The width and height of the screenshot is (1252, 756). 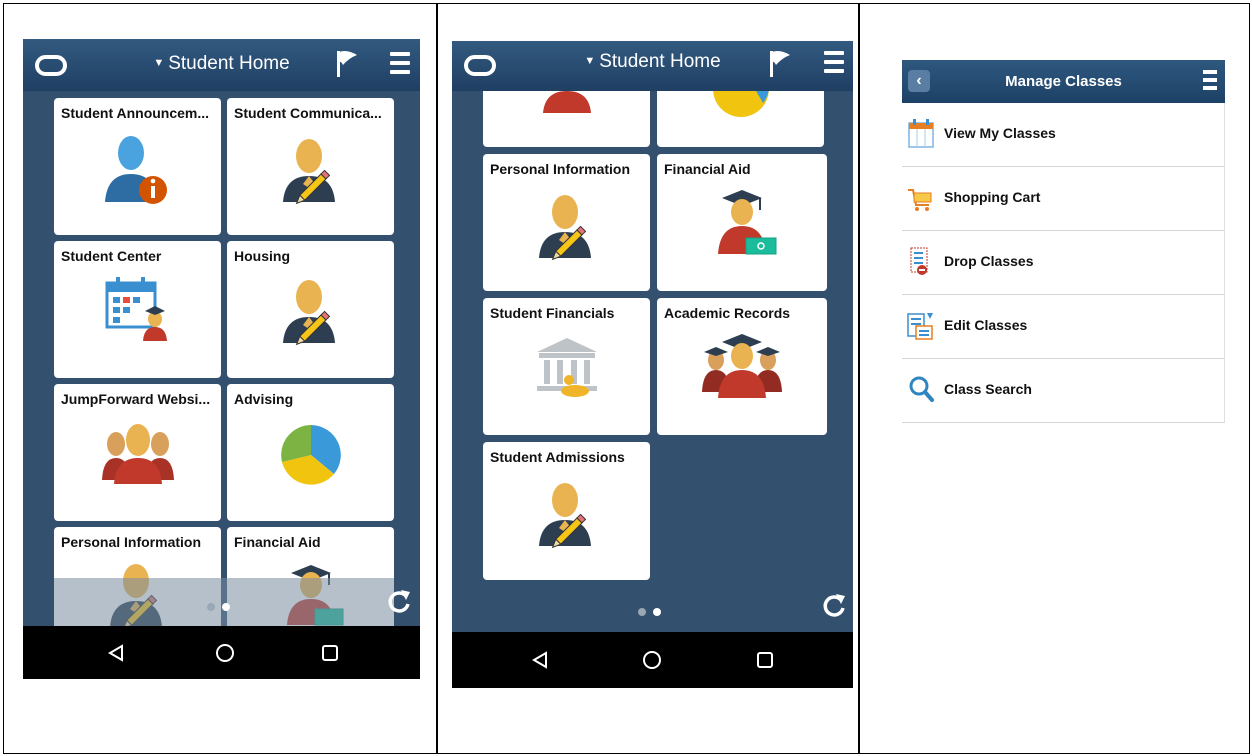 I want to click on tile-label: Student Financials, so click(x=552, y=313).